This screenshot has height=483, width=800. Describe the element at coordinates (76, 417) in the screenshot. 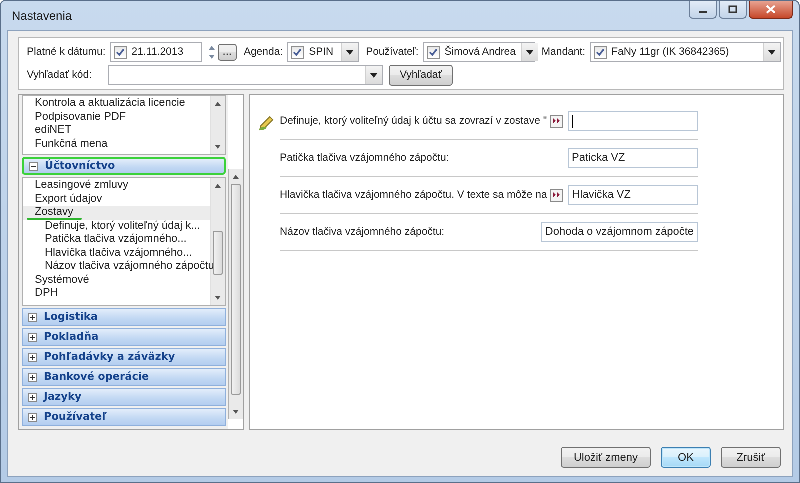

I see `section-title: Používateľ` at that location.